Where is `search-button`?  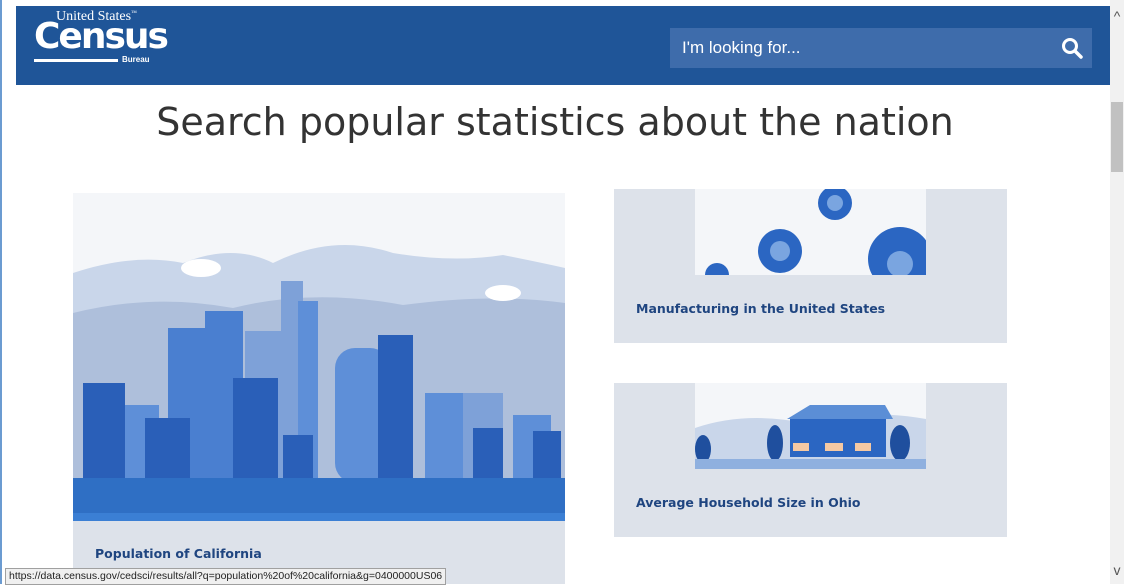 search-button is located at coordinates (1072, 48).